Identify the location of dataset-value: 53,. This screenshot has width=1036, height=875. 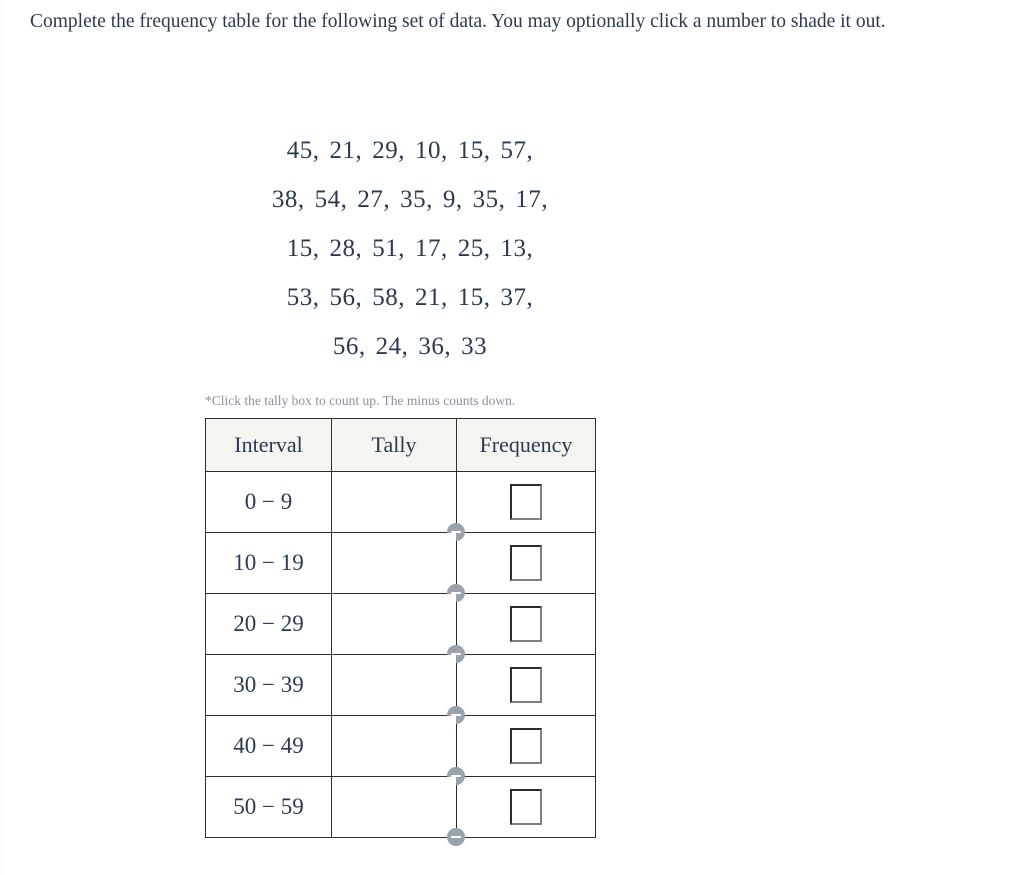
(303, 297).